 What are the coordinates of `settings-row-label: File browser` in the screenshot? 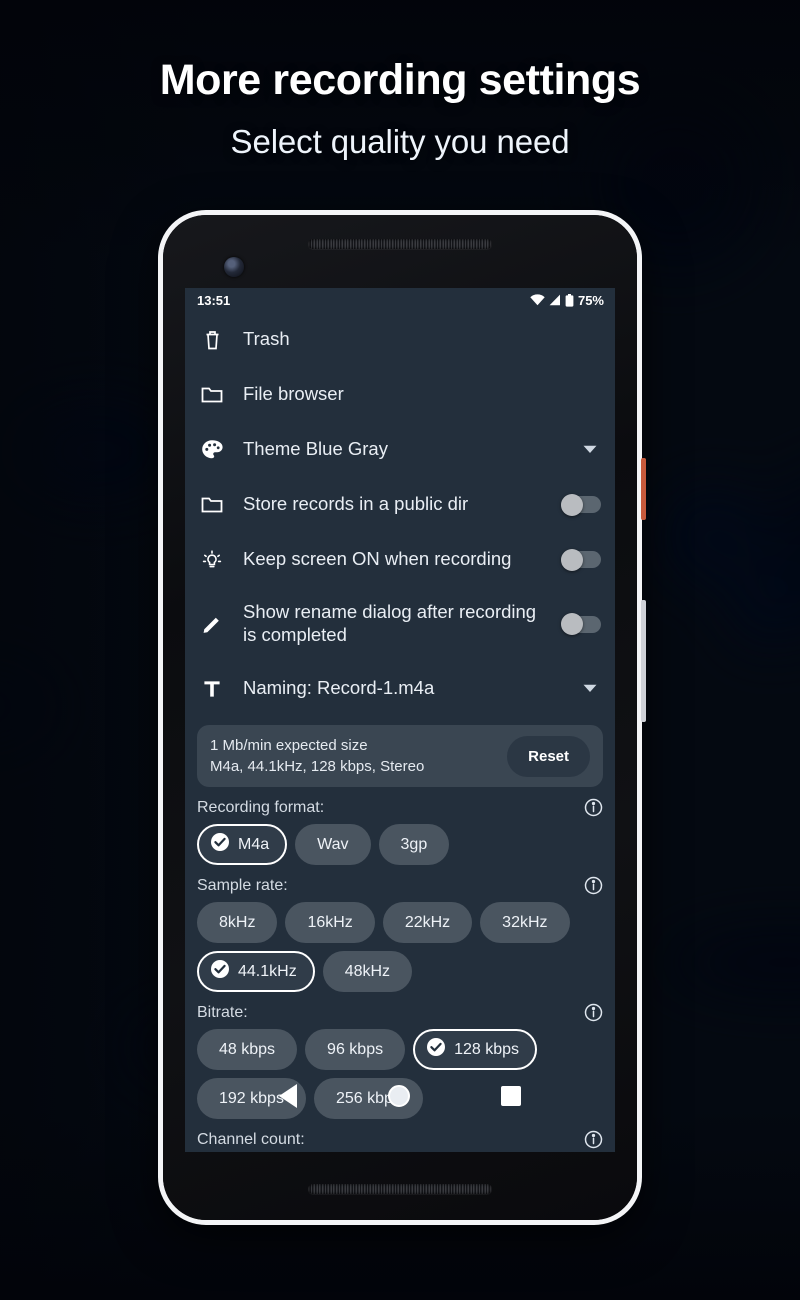 It's located at (293, 394).